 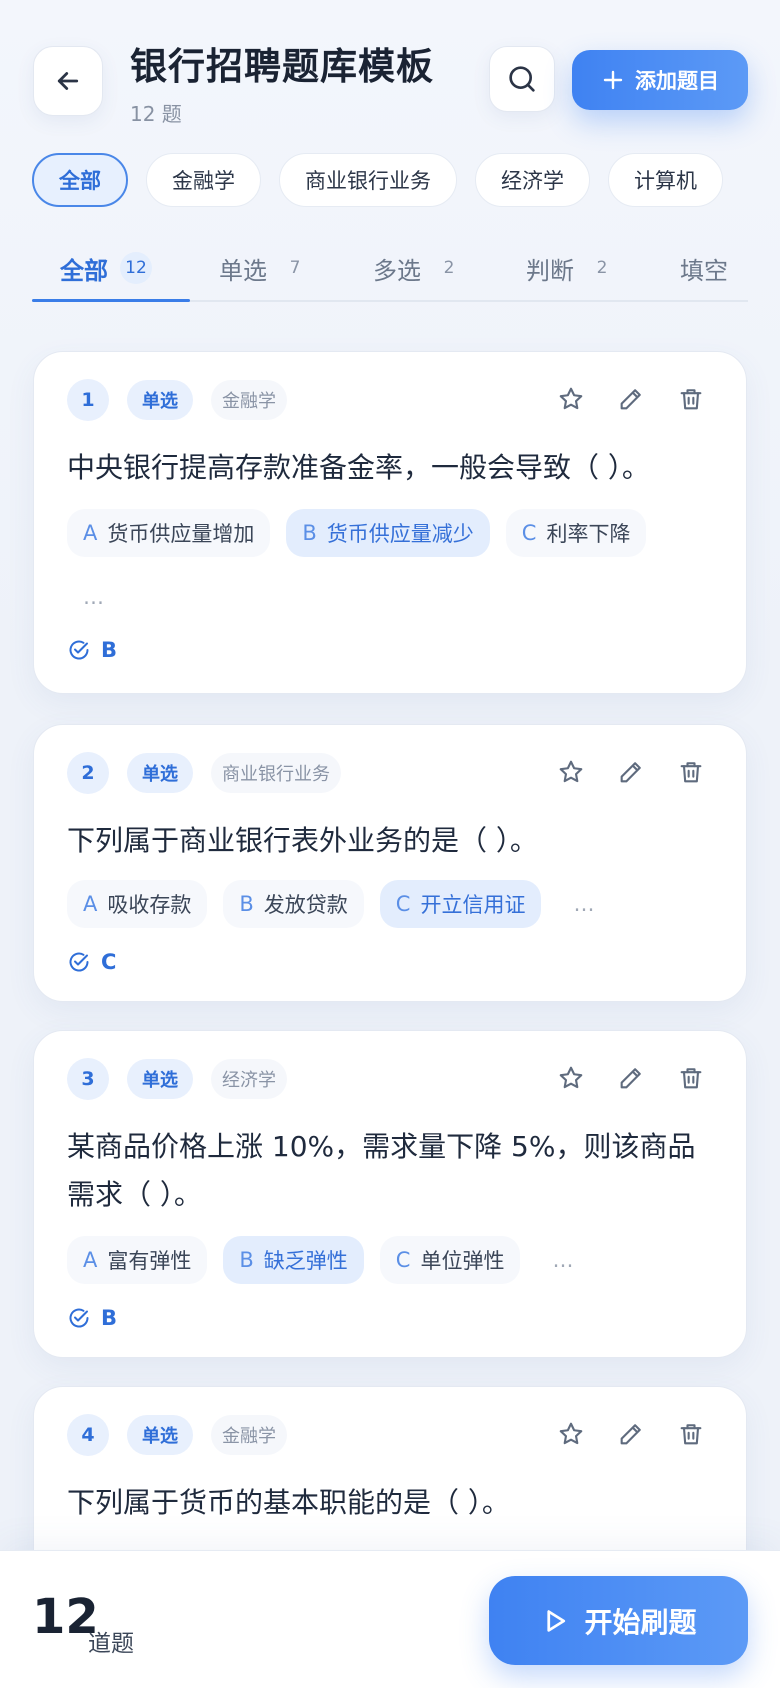 What do you see at coordinates (640, 1622) in the screenshot?
I see `start-practice-label: 开始刷题` at bounding box center [640, 1622].